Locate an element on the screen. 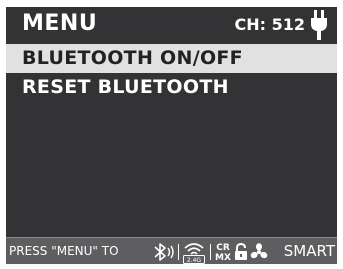 This screenshot has width=343, height=269. crmx-top-text: CR is located at coordinates (223, 248).